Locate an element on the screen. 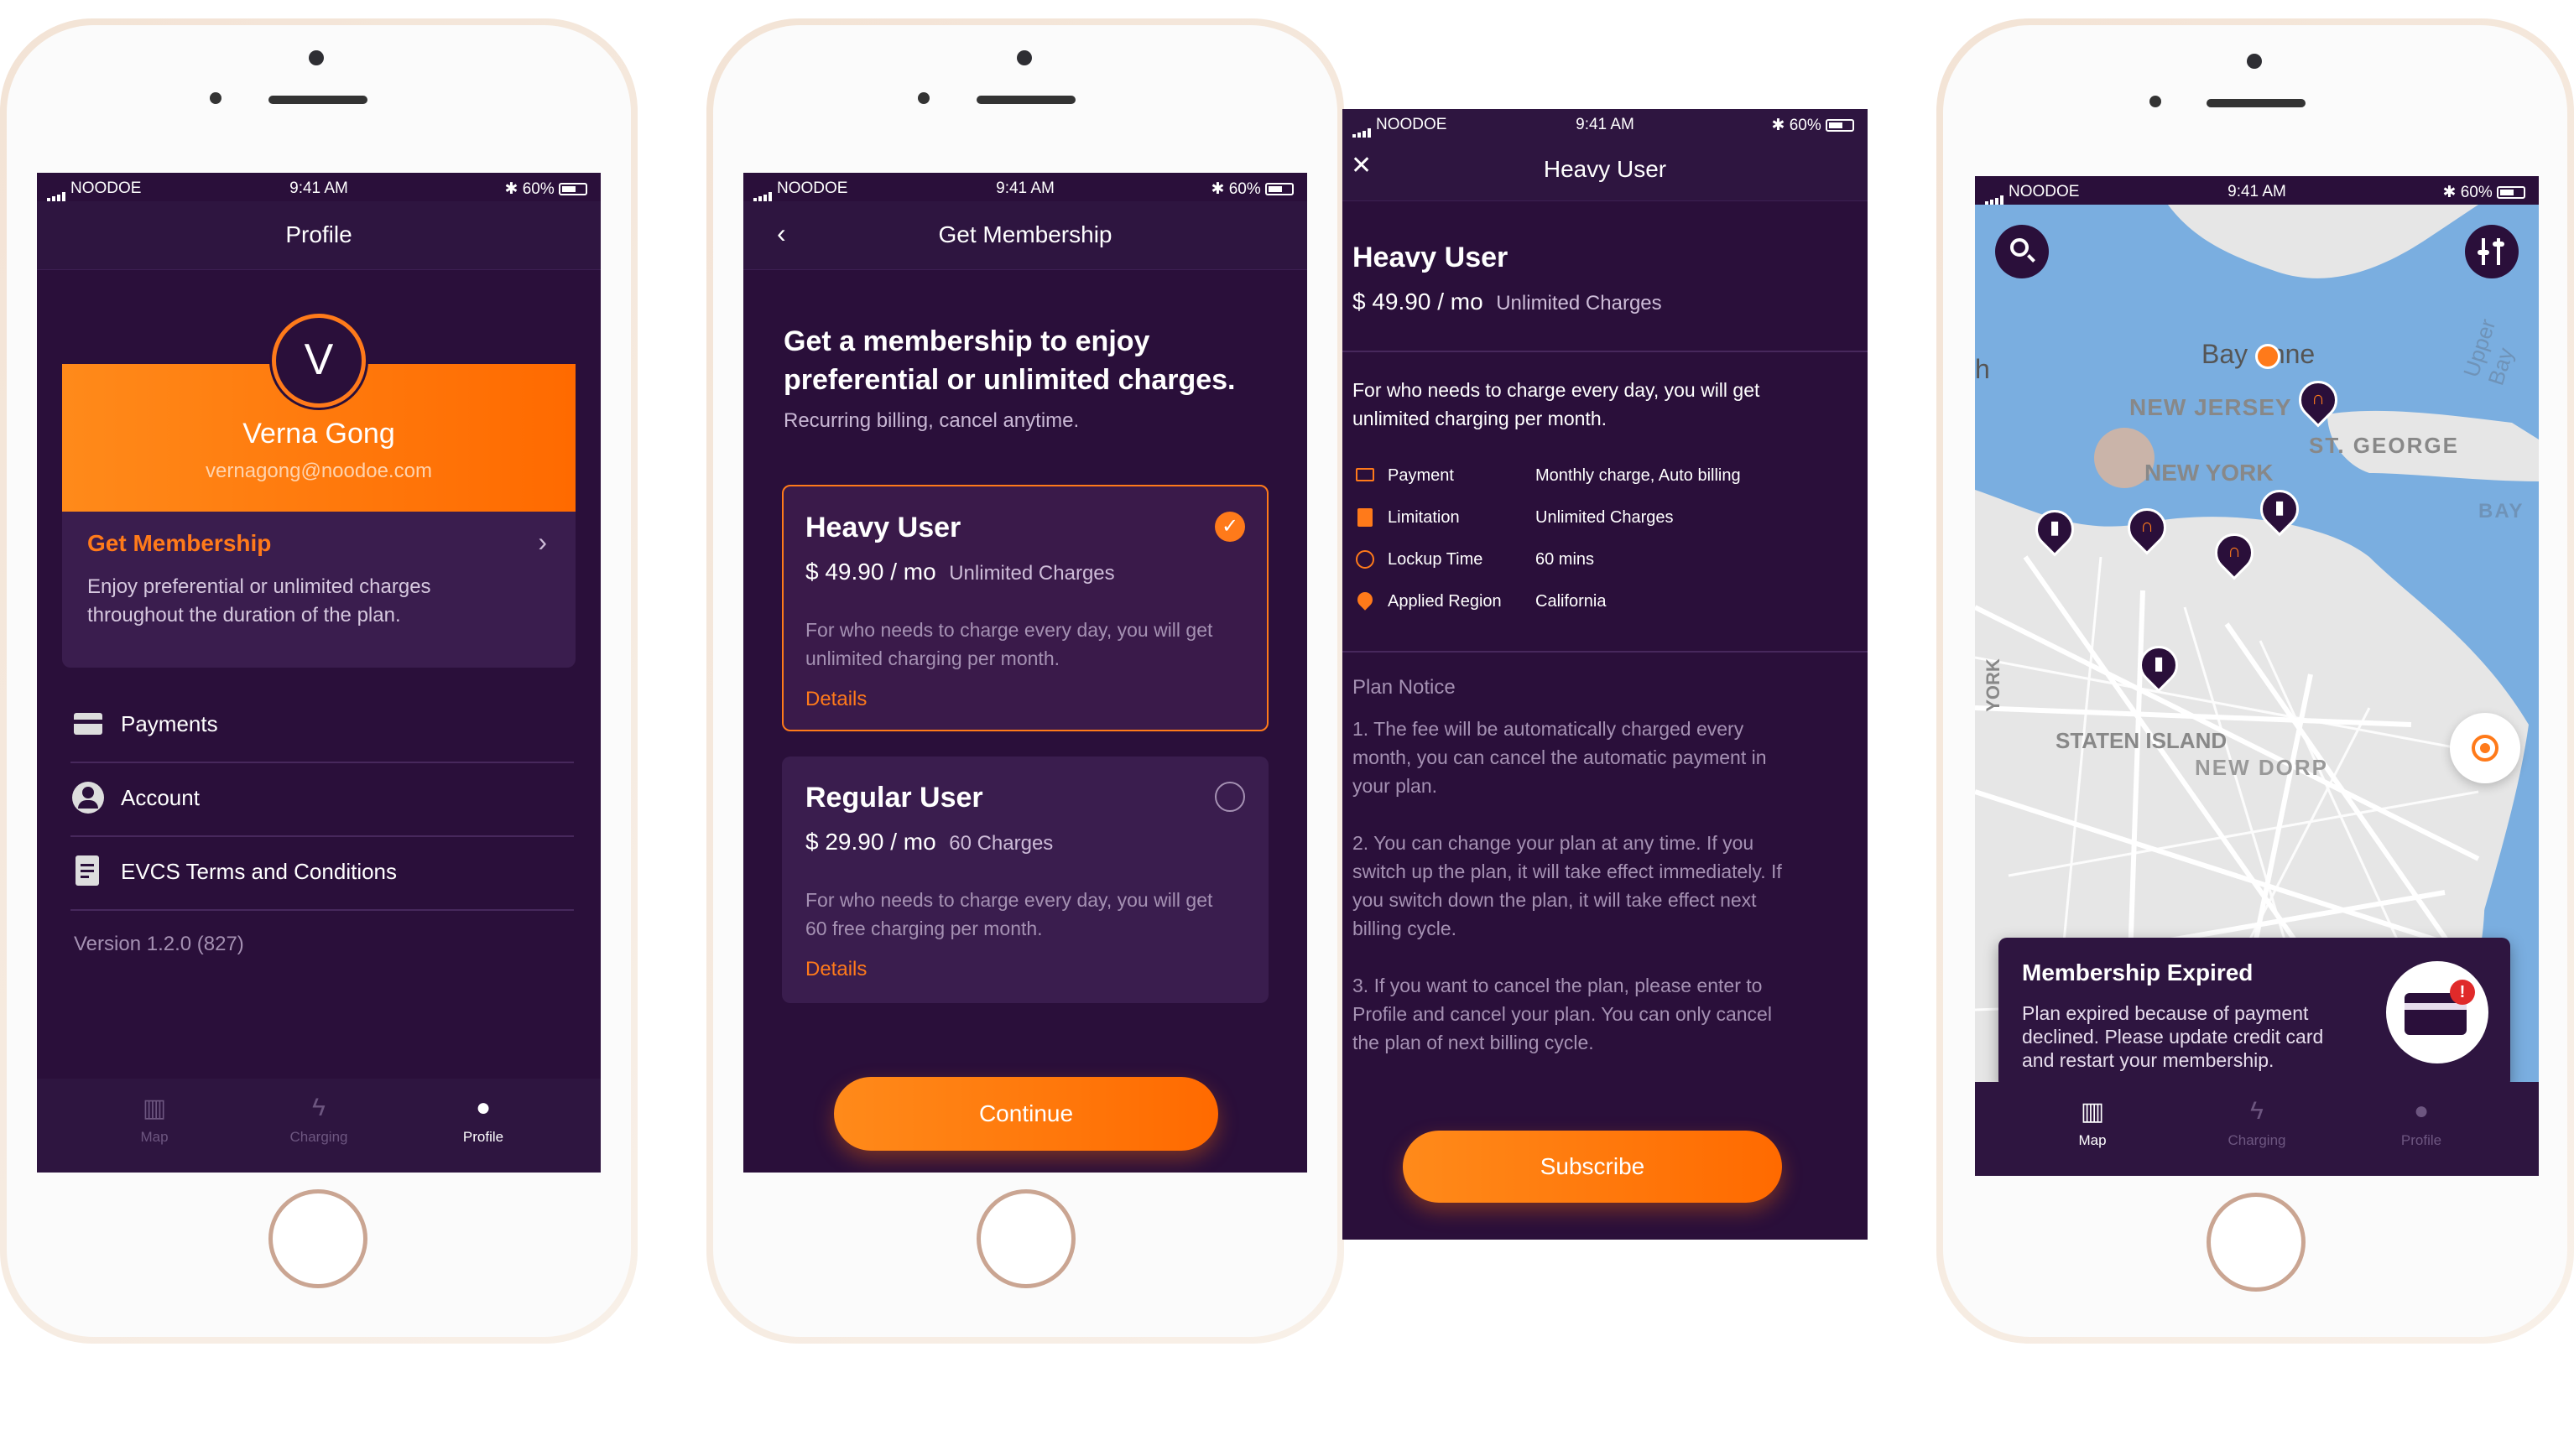 This screenshot has width=2574, height=1456. menu-item-payments: Payments is located at coordinates (322, 735).